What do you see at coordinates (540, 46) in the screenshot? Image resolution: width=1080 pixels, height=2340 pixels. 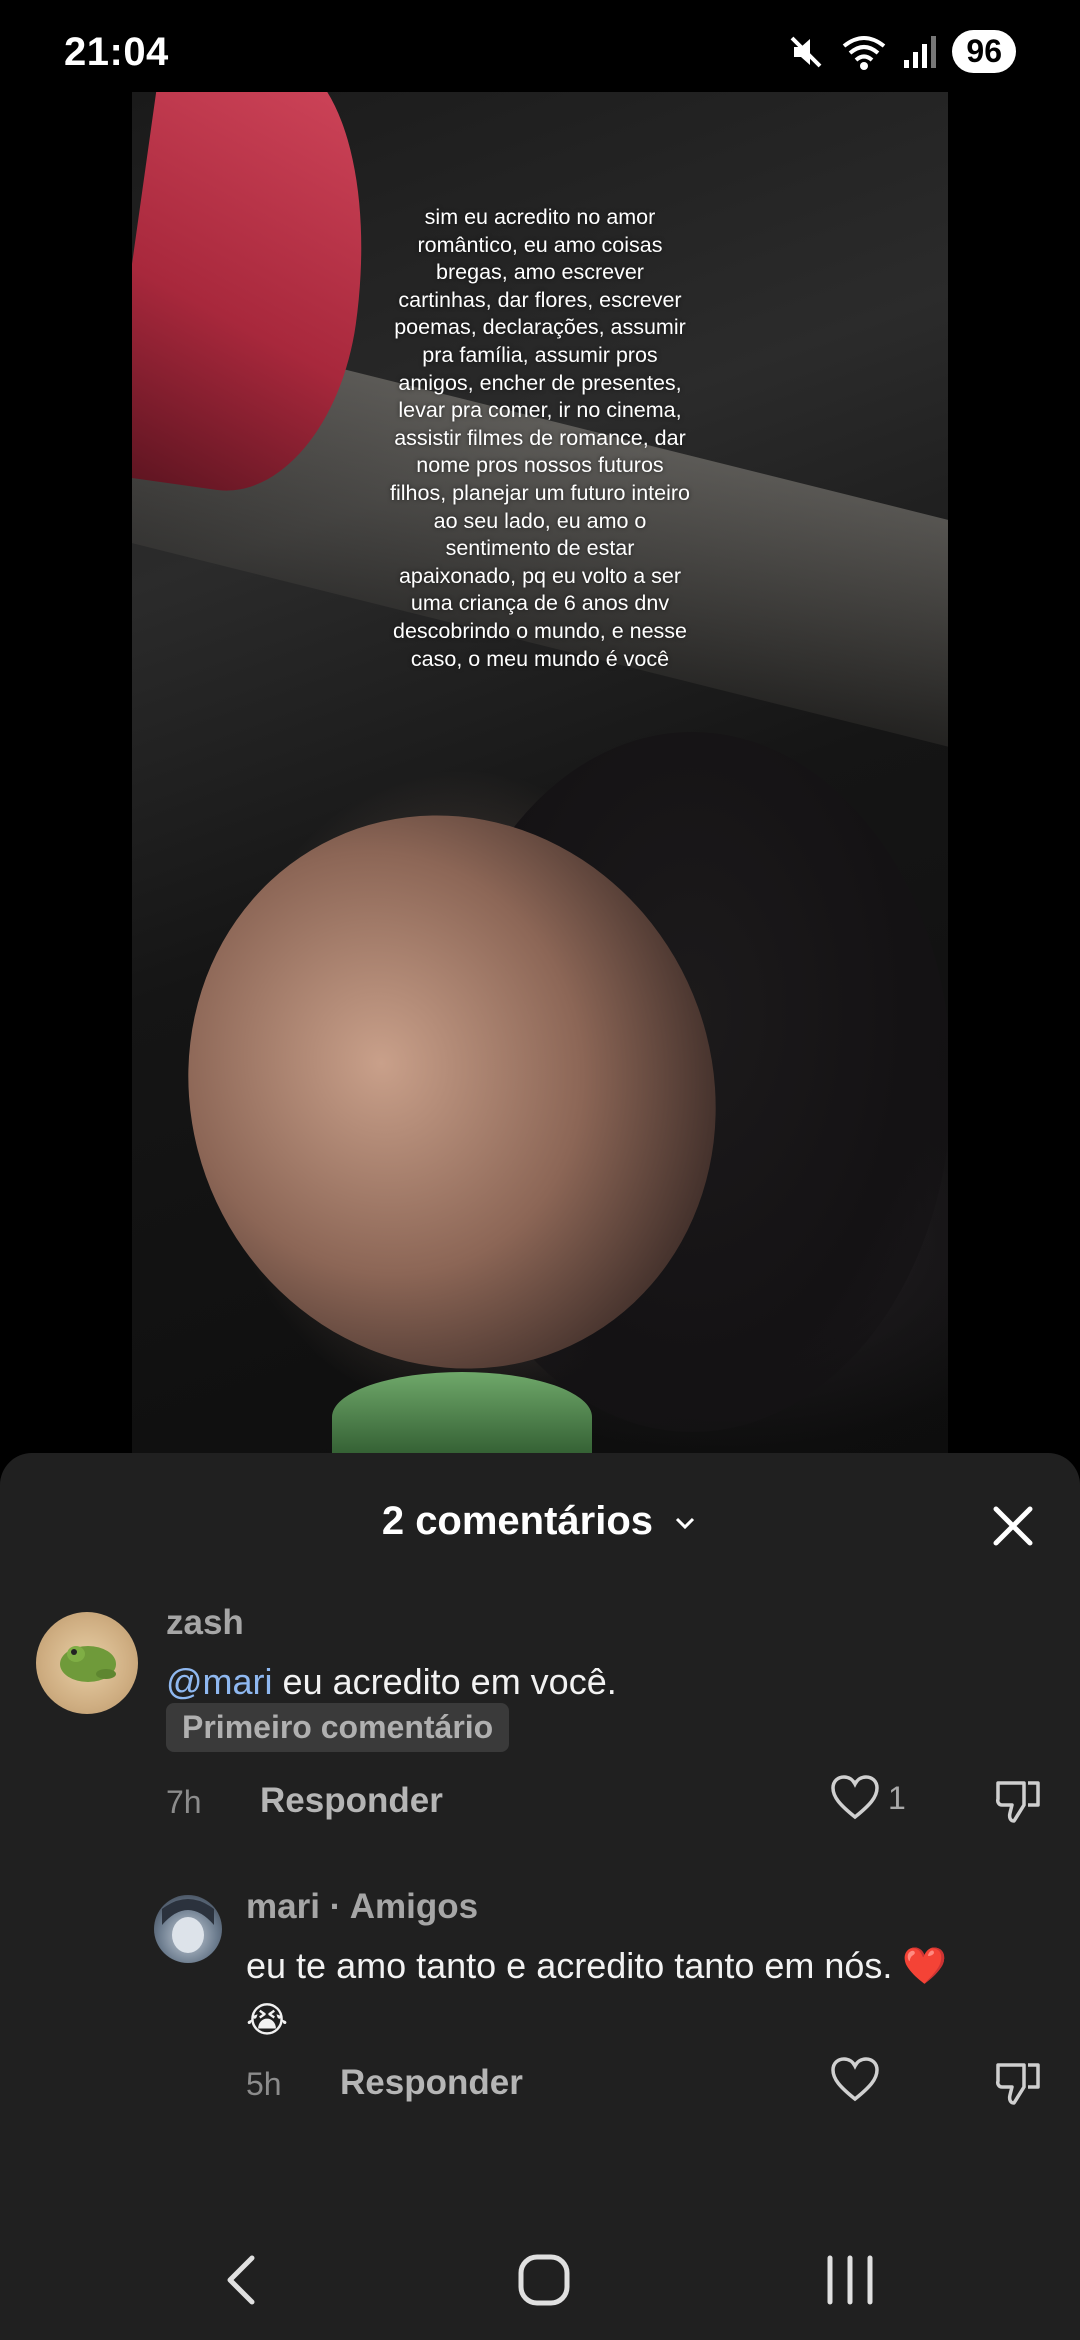 I see `status-bar: 21:04 96` at bounding box center [540, 46].